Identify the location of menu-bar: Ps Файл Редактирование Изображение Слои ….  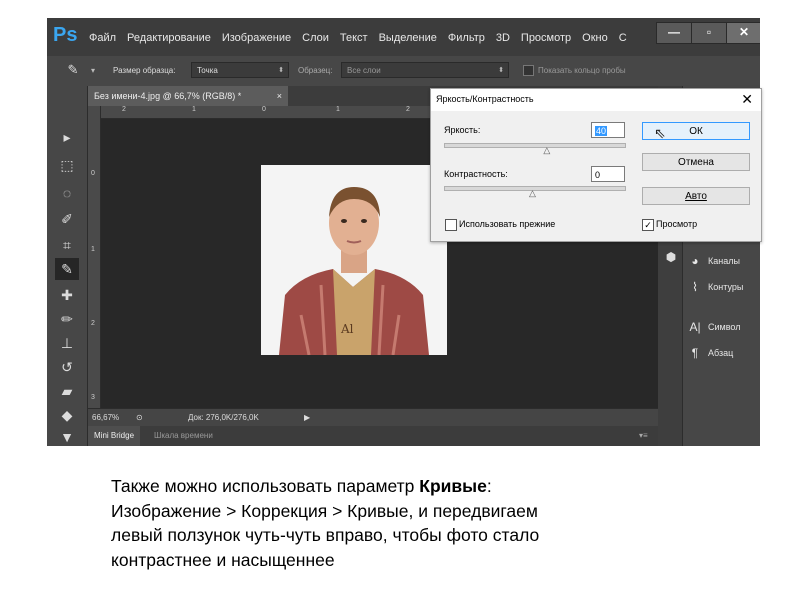
(403, 37).